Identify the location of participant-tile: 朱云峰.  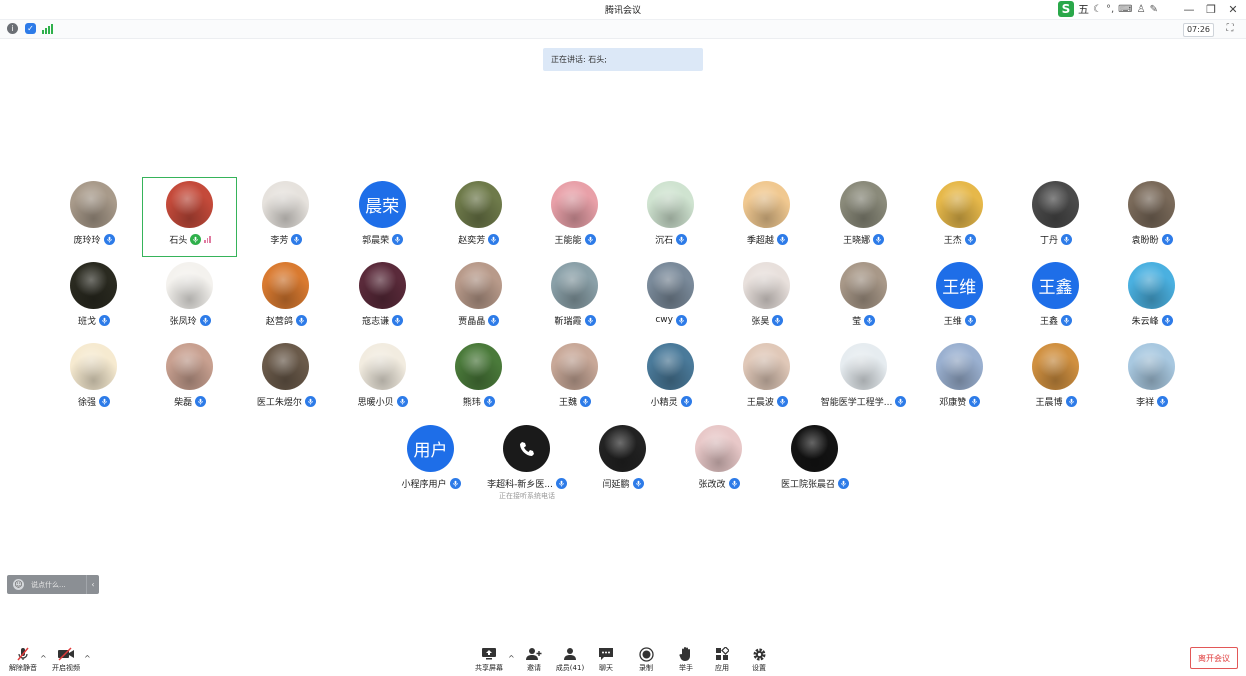
(1152, 302).